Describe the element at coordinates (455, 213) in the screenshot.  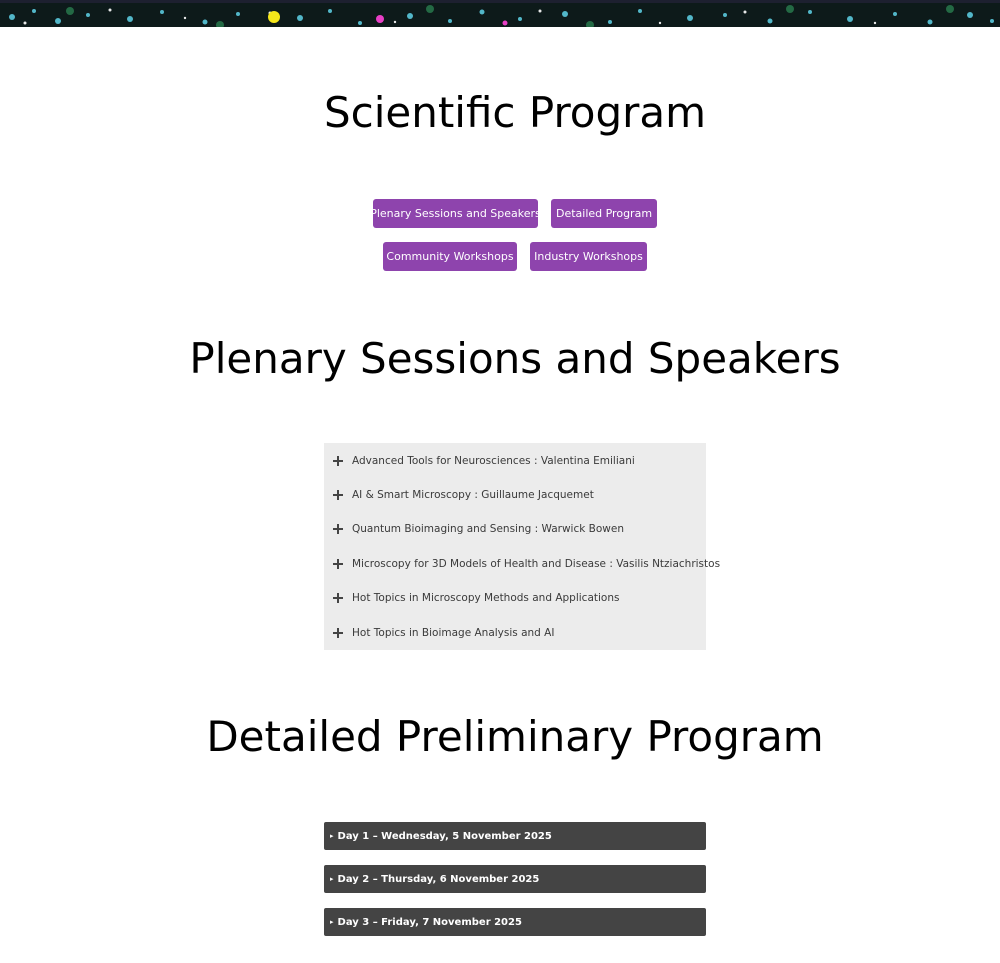
I see `plenary-sessions-button: Plenary Sessions and Speakers` at that location.